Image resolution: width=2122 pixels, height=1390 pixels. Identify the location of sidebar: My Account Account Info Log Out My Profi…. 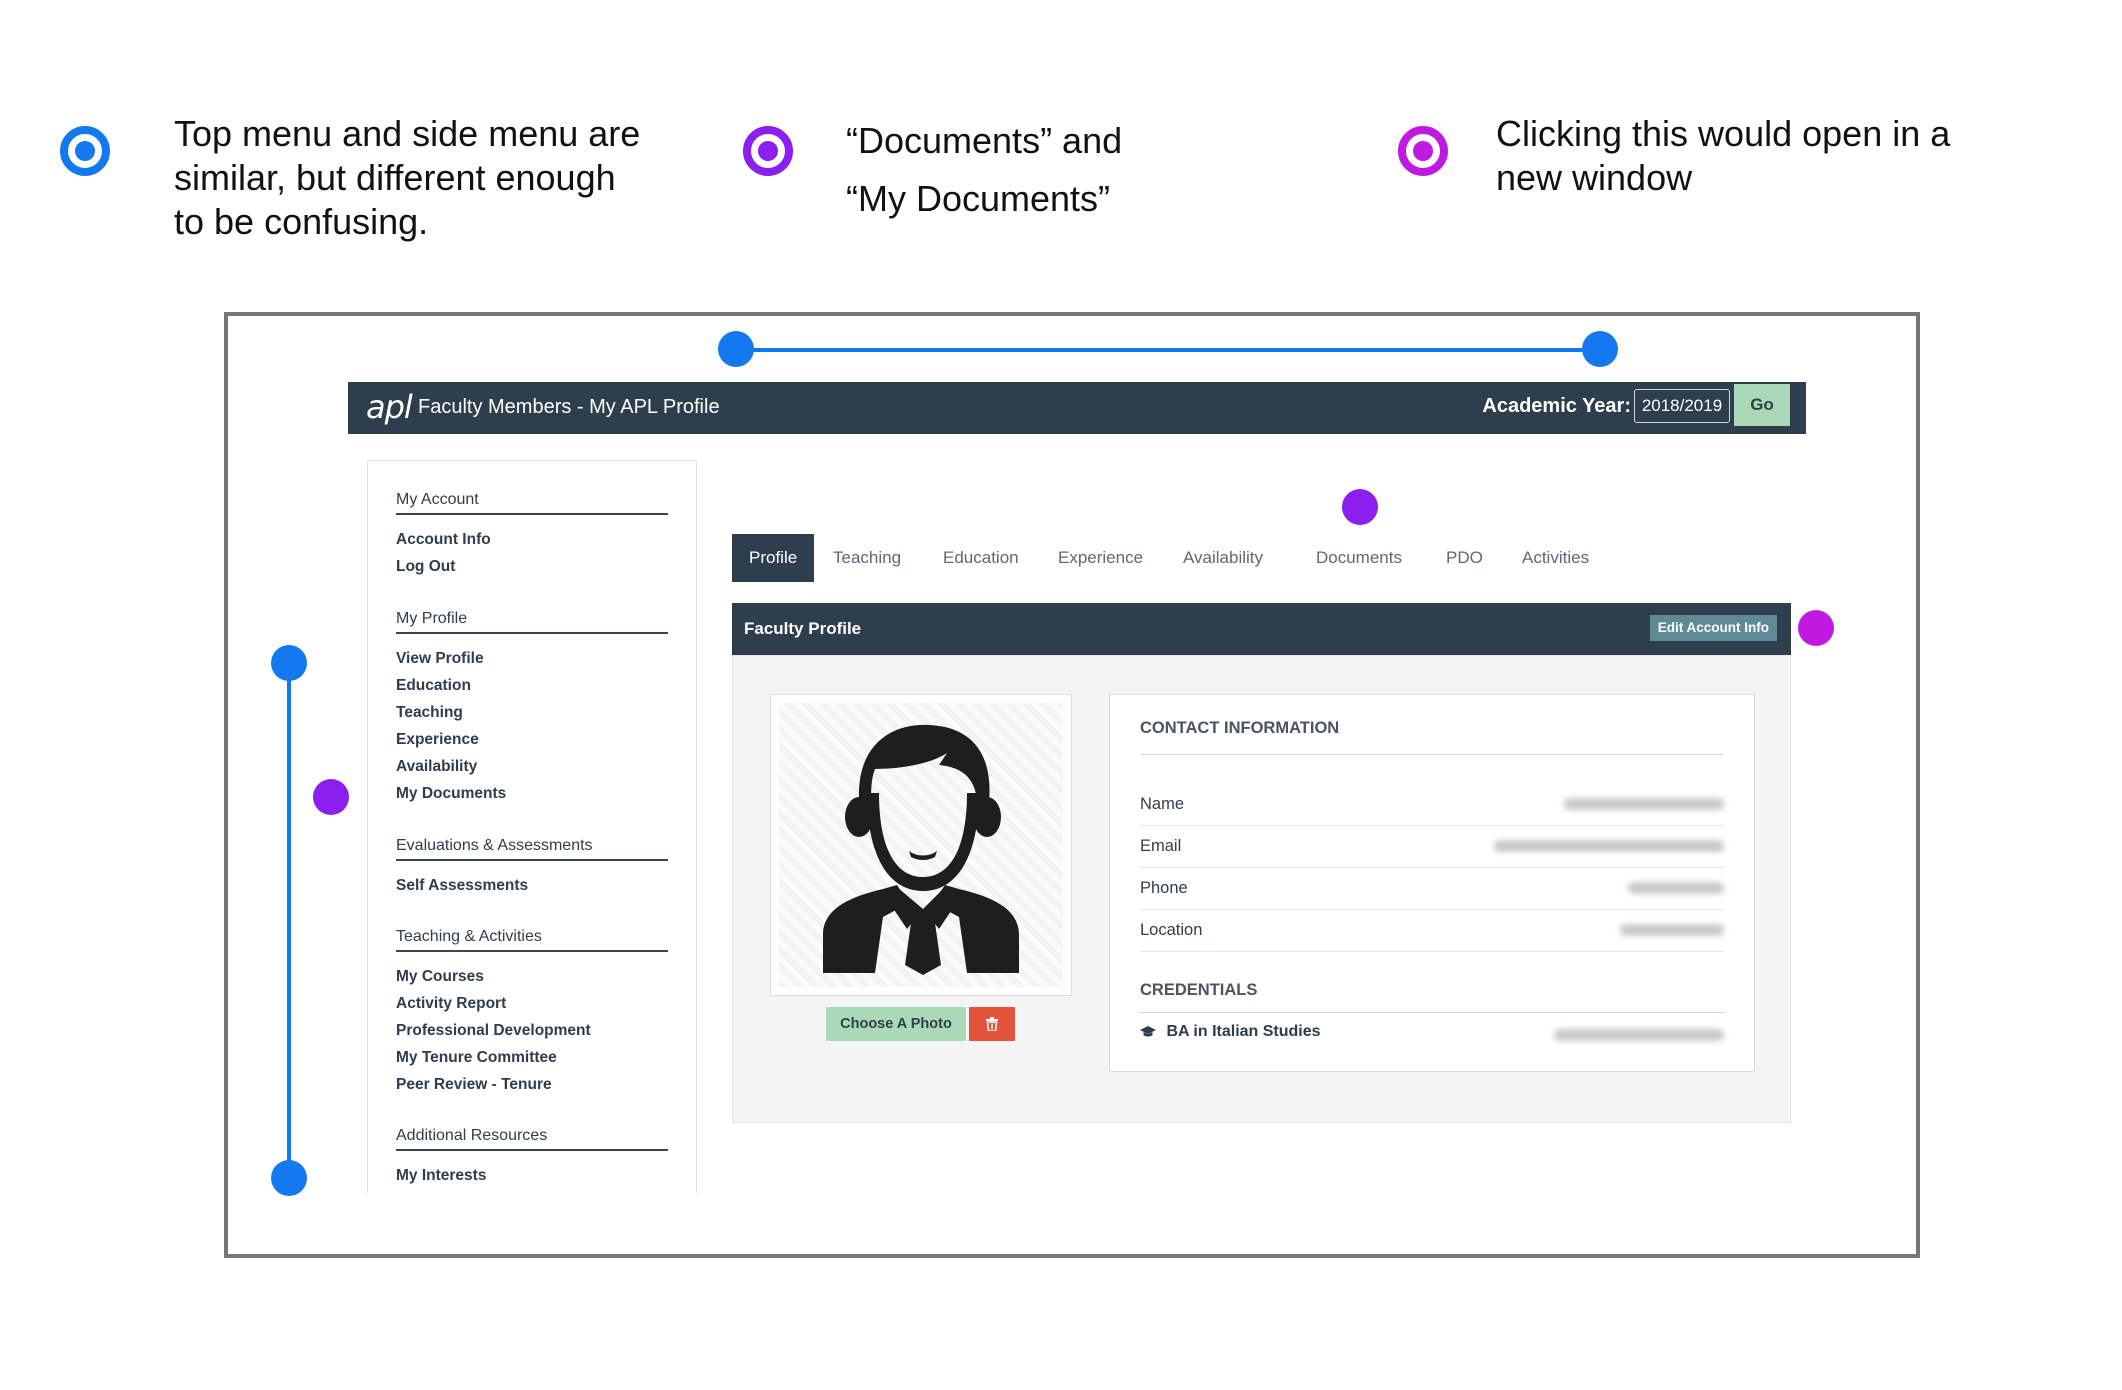
(532, 827).